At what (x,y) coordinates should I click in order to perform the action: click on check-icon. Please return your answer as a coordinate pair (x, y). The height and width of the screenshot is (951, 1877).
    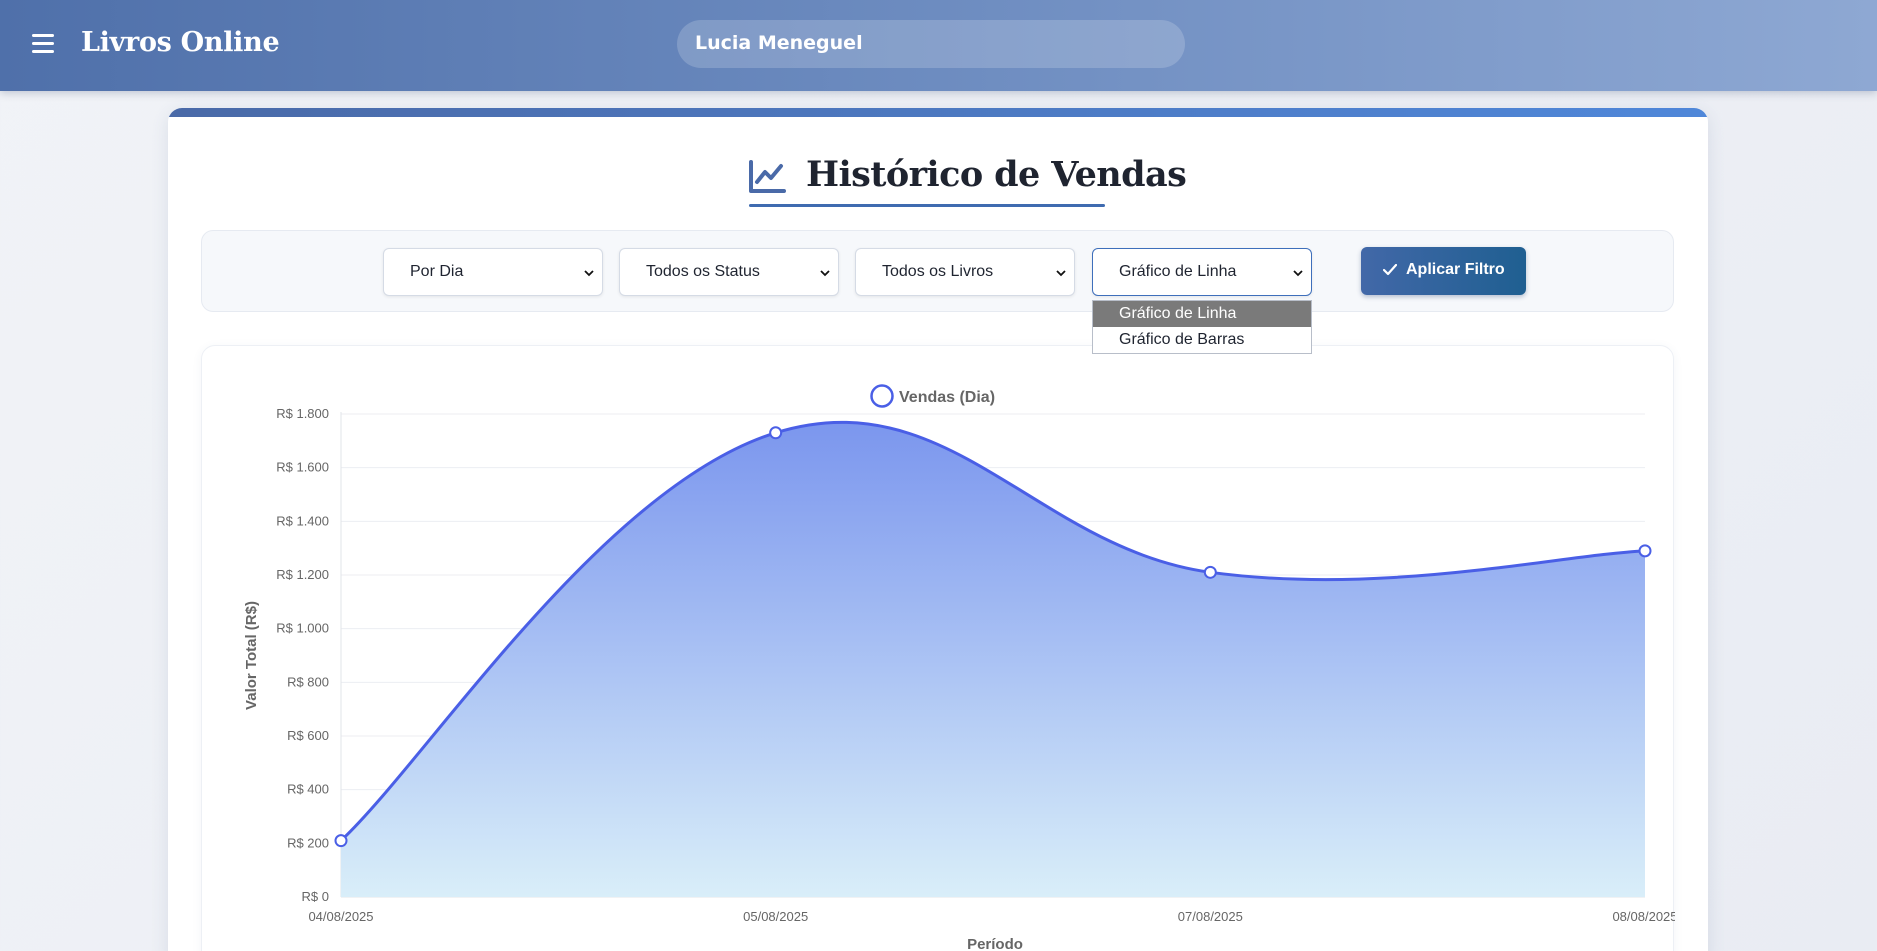
    Looking at the image, I should click on (1390, 270).